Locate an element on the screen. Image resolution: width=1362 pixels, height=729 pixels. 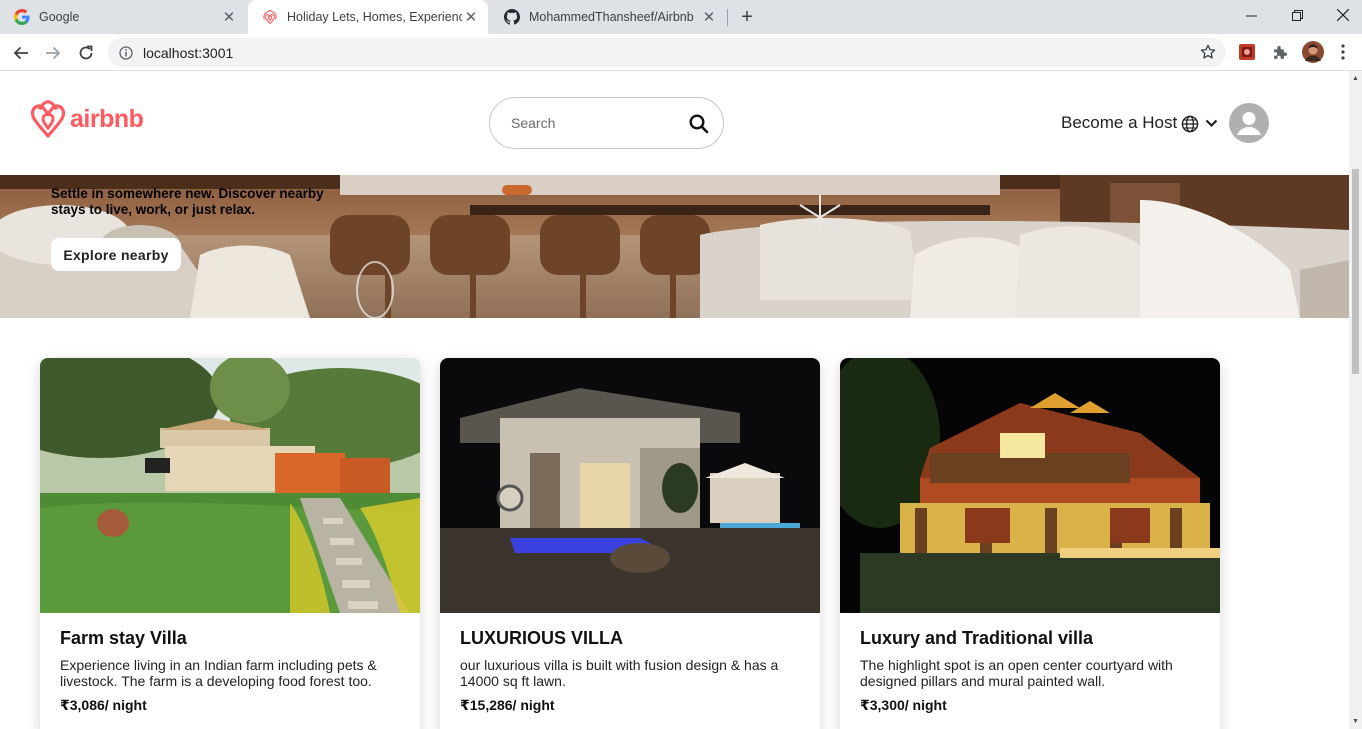
close-window-button is located at coordinates (1341, 15).